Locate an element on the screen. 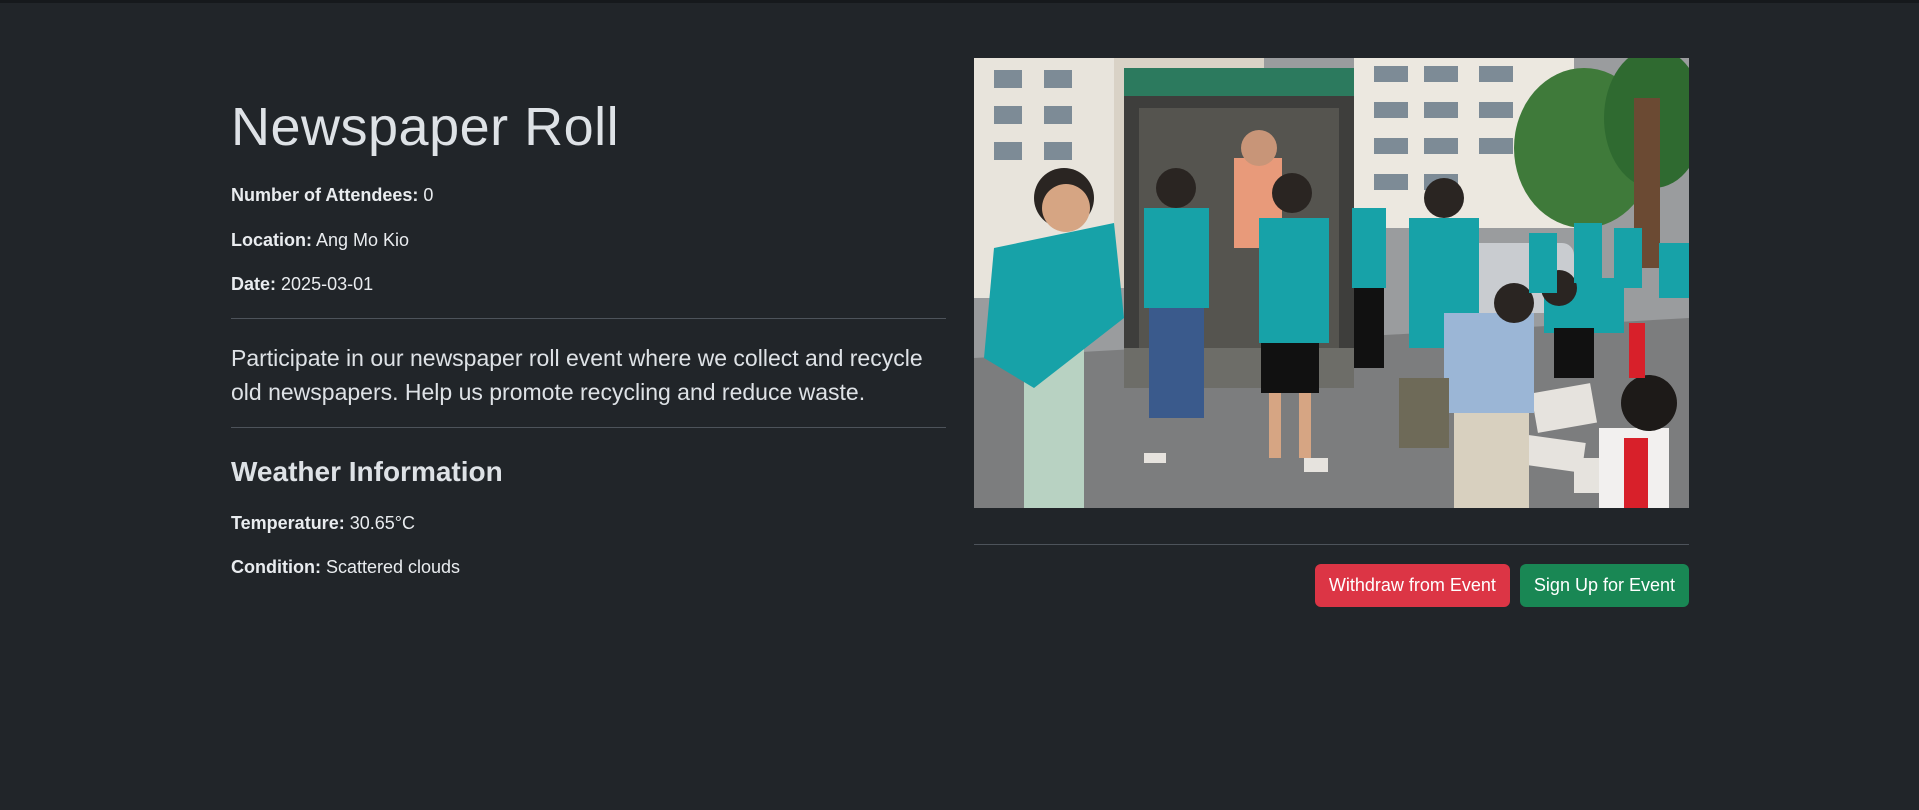  attendees-value: 0 is located at coordinates (428, 195).